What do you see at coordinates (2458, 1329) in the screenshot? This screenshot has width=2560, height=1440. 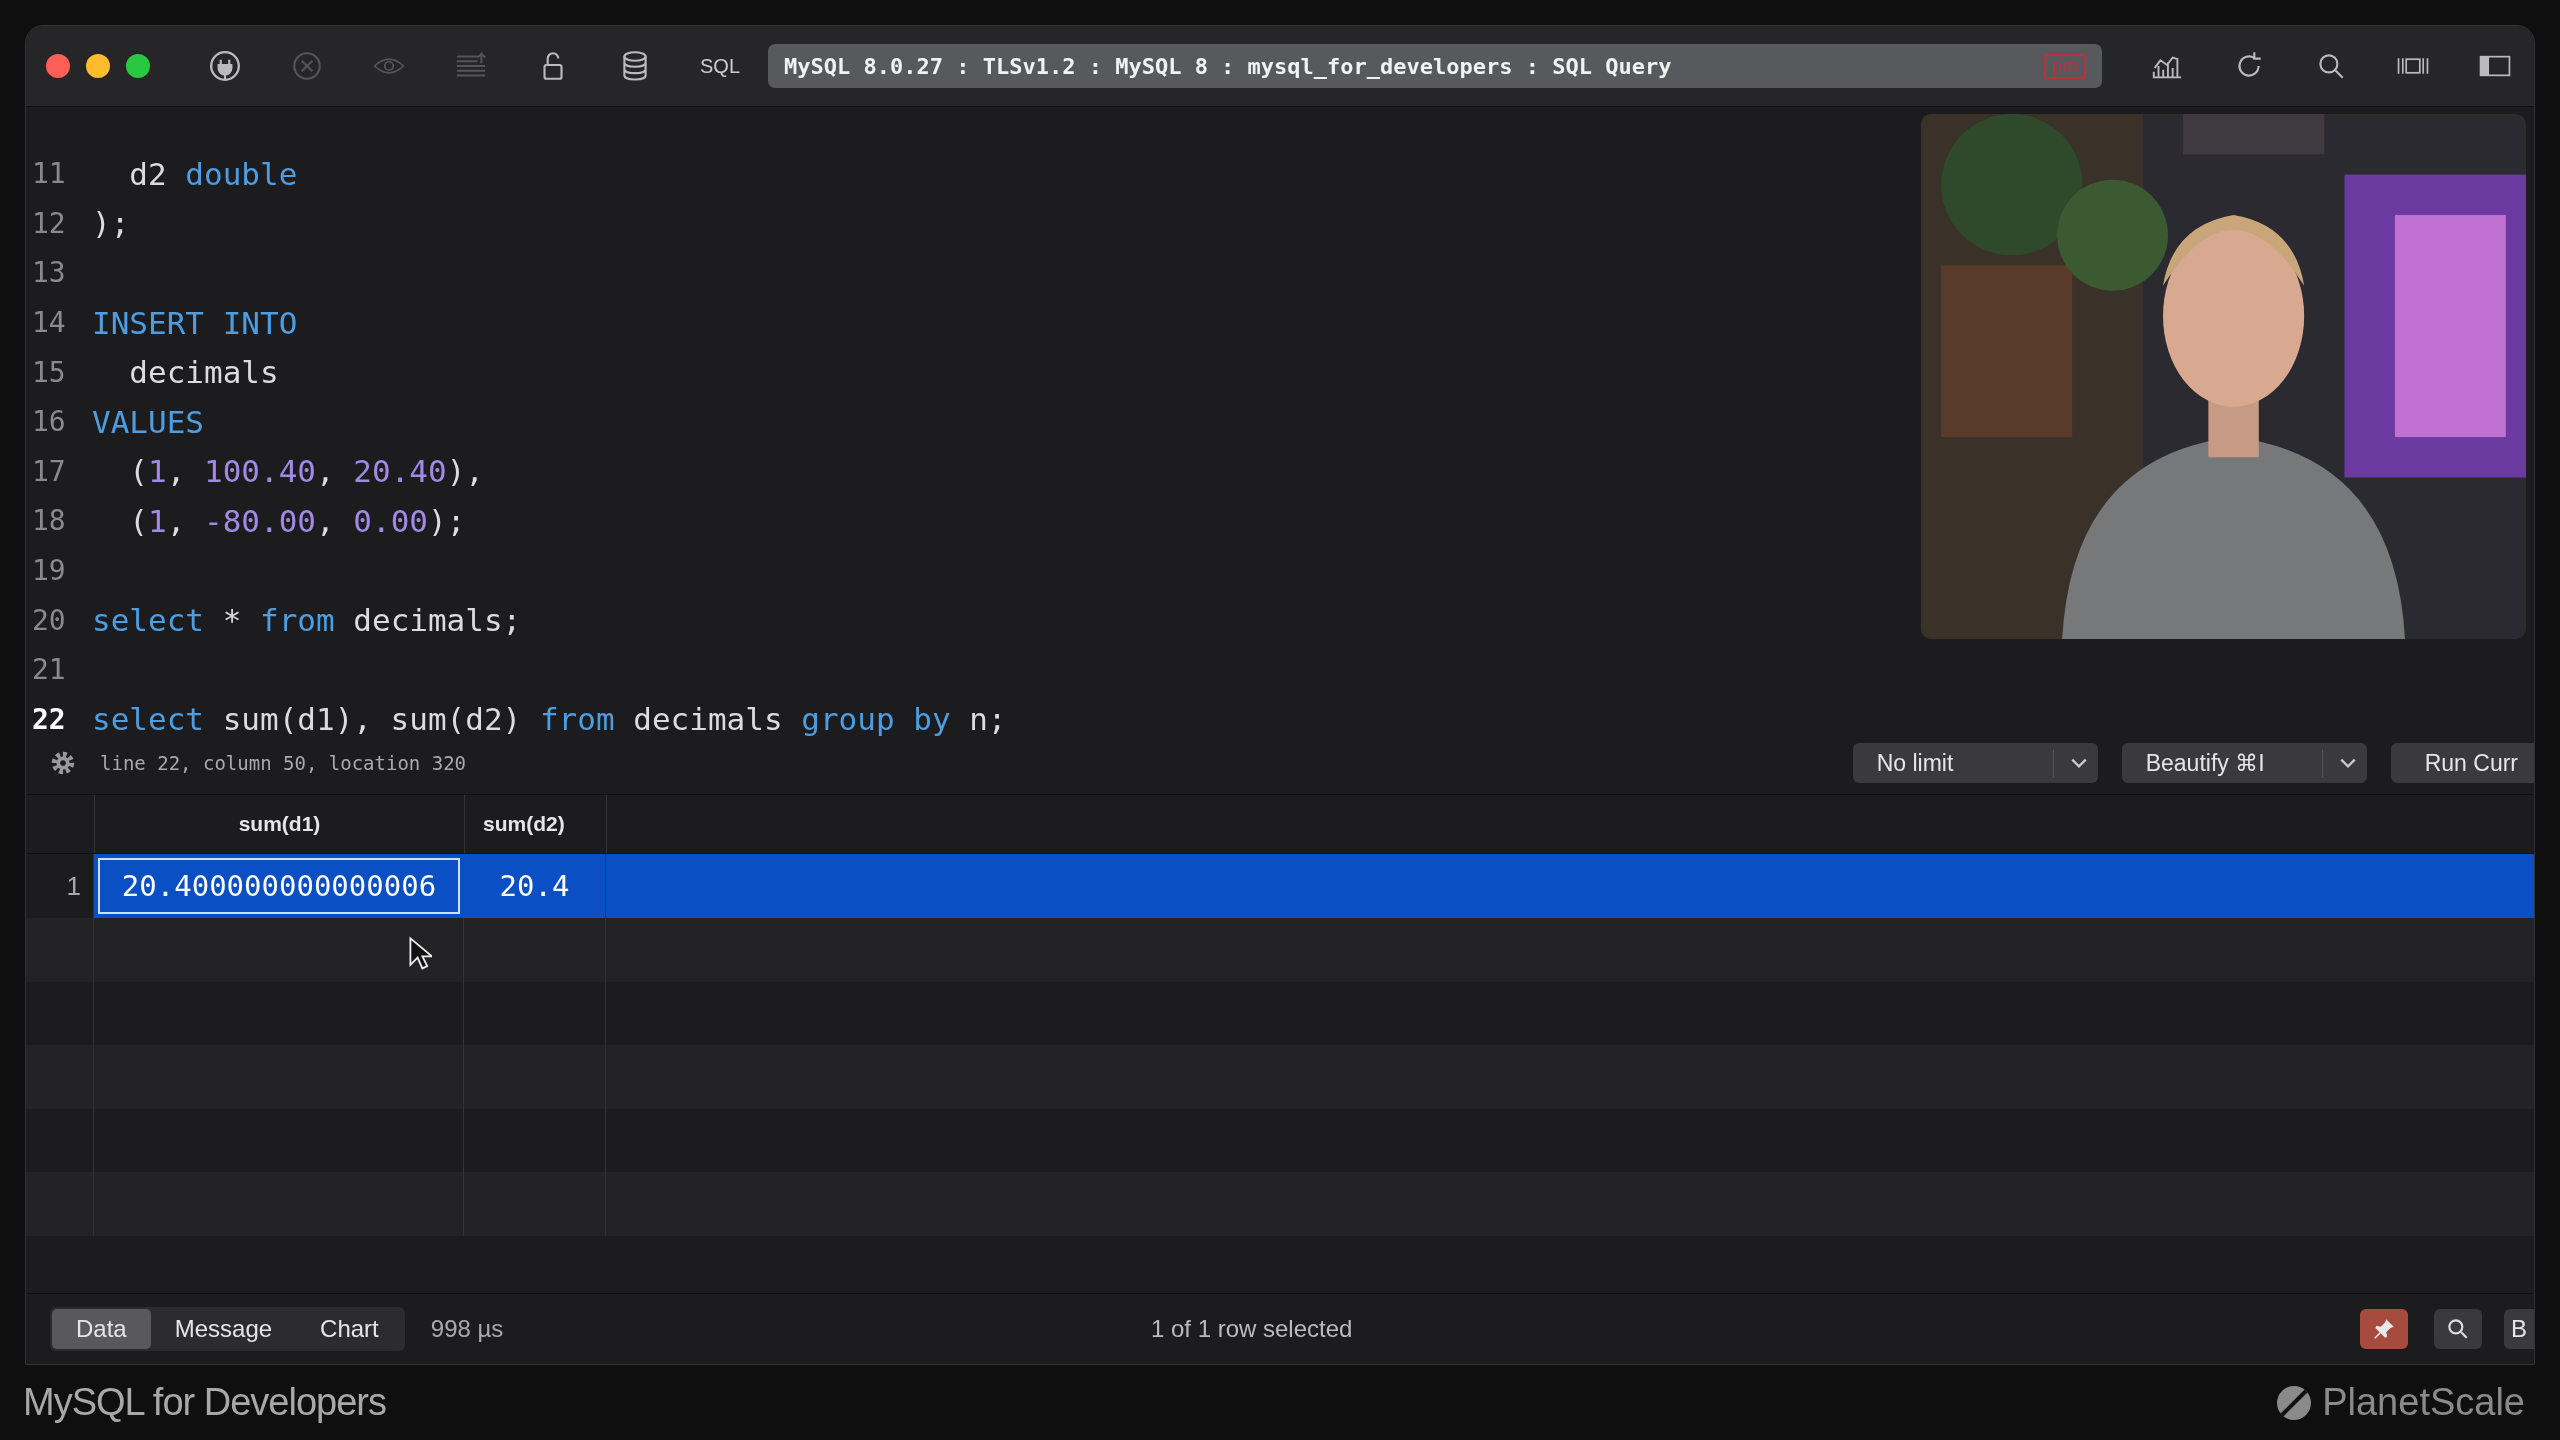 I see `search-button` at bounding box center [2458, 1329].